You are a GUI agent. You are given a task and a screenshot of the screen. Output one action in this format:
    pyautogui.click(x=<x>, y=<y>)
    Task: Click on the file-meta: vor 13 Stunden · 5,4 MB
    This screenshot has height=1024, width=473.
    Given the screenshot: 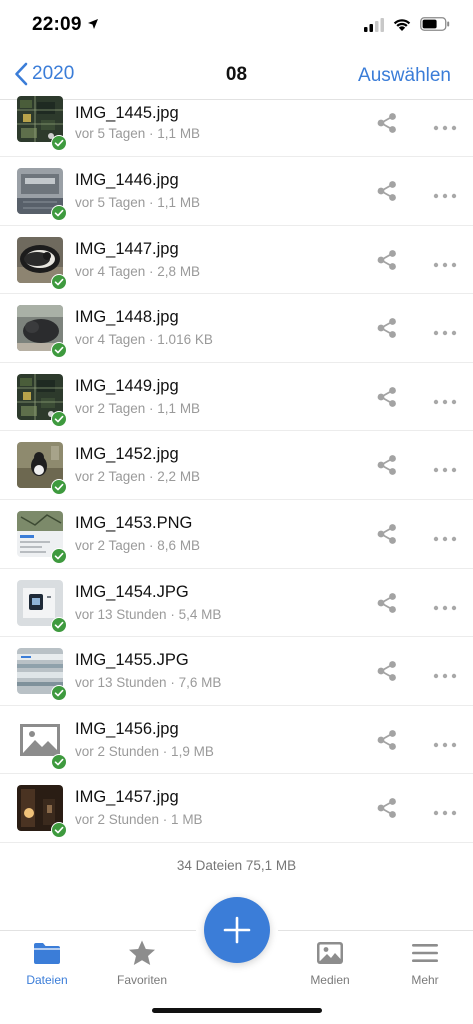 What is the action you would take?
    pyautogui.click(x=148, y=614)
    